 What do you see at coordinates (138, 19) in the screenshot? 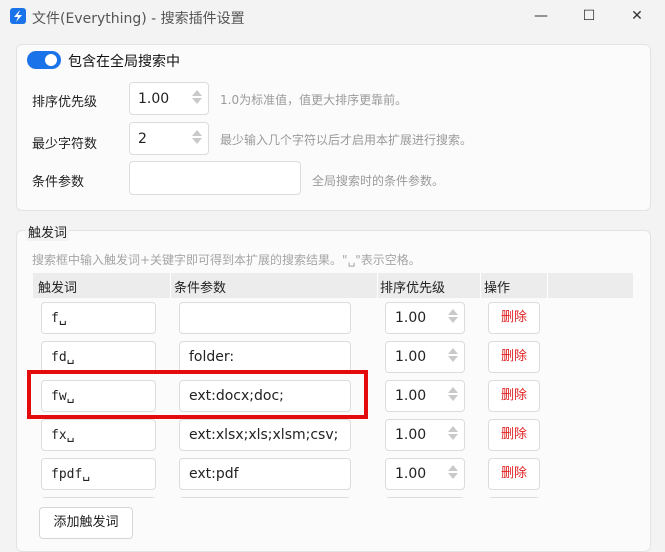
I see `window-title: 文件(Everything) - 搜索插件设置` at bounding box center [138, 19].